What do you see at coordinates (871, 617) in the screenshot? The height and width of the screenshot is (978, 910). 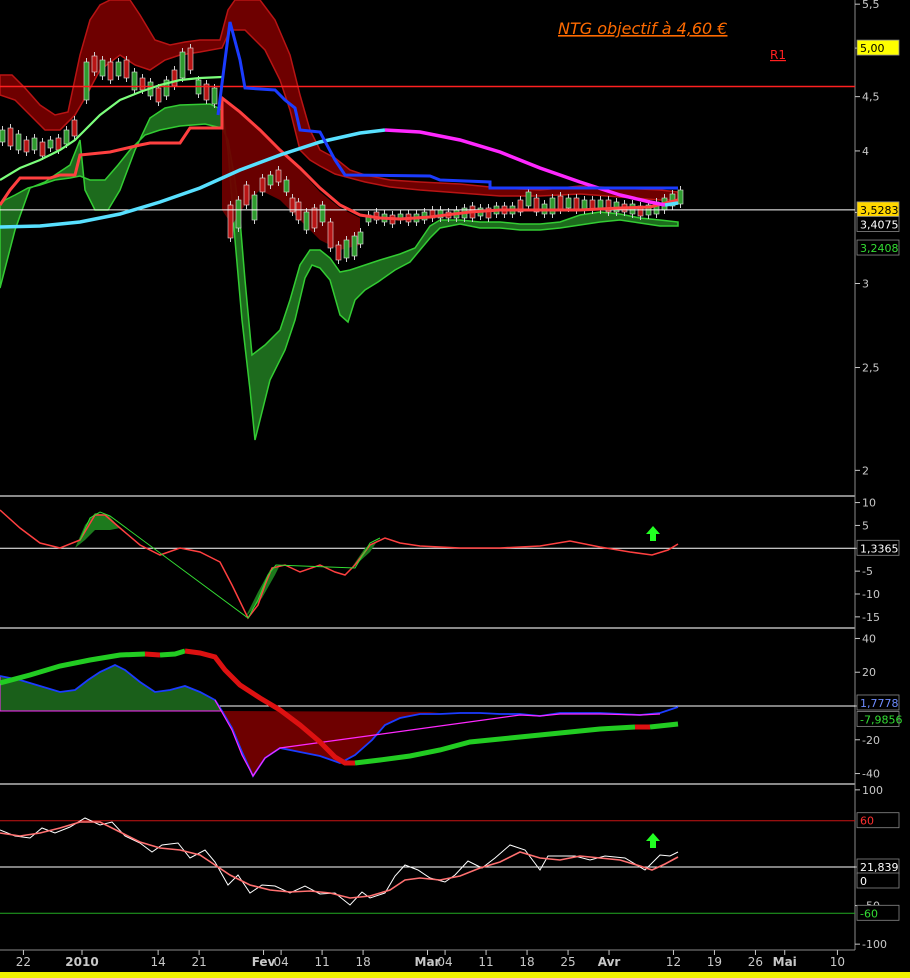 I see `y-tick-label: -15` at bounding box center [871, 617].